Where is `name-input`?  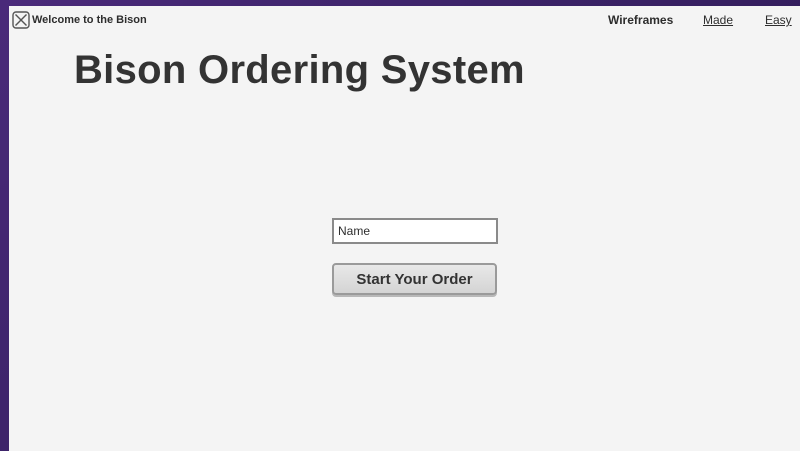
name-input is located at coordinates (415, 231).